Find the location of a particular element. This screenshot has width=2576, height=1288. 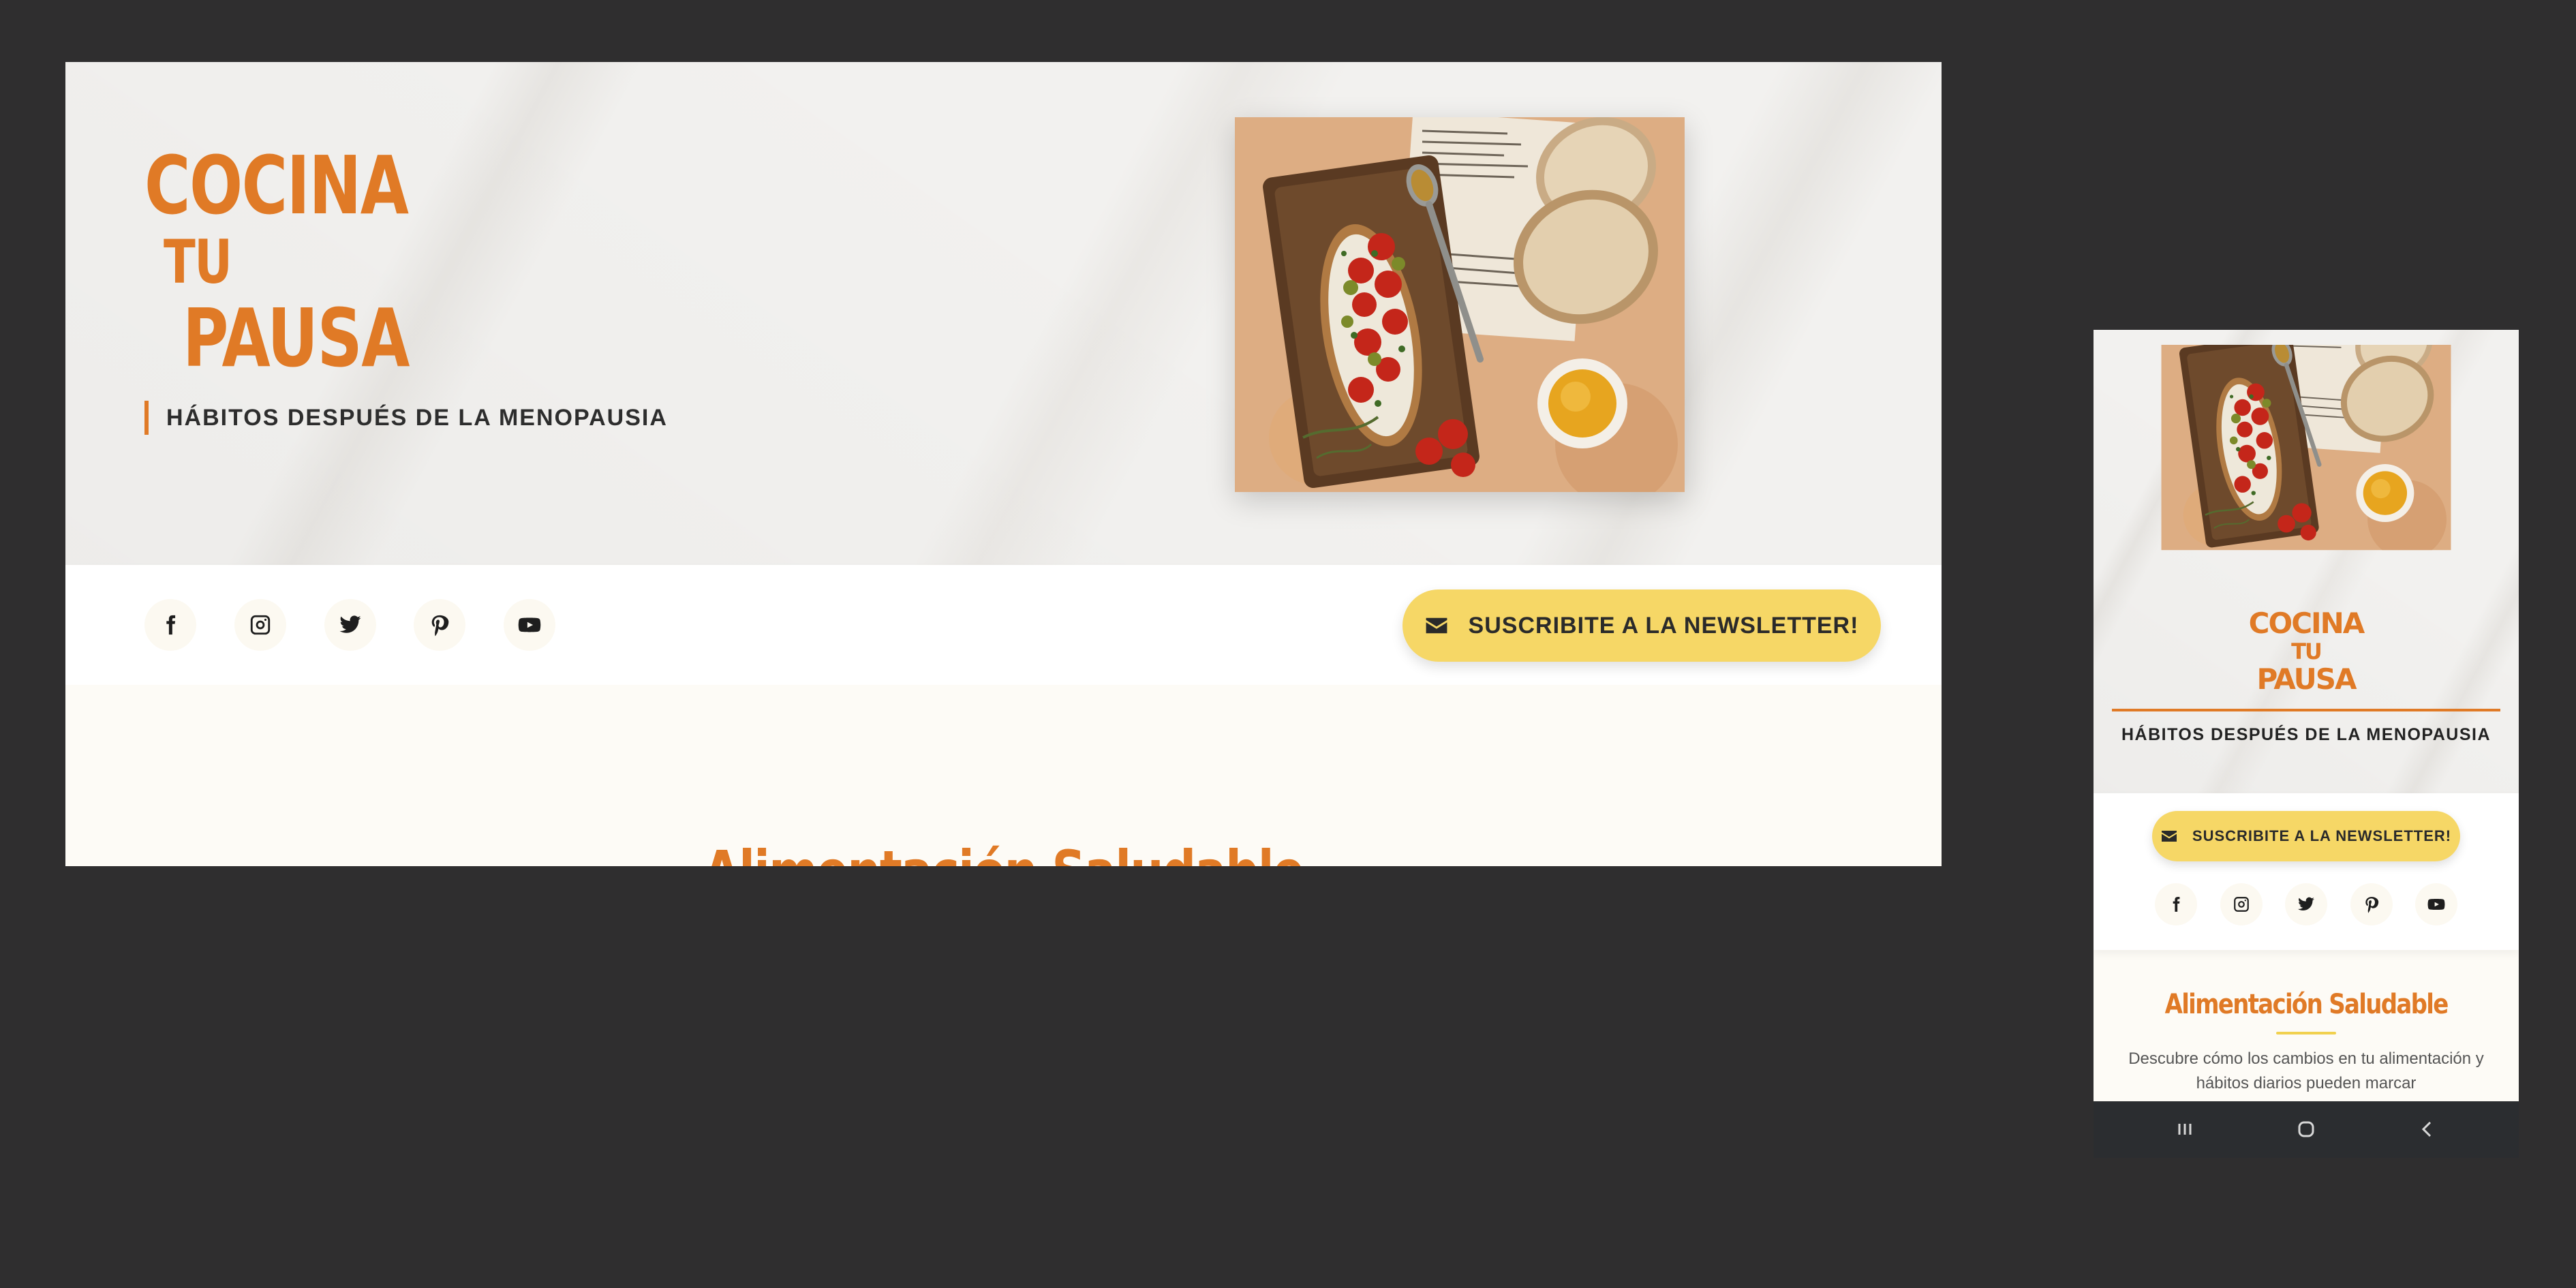

newsletter-button-label: SUSCRIBITE A LA NEWSLETTER! is located at coordinates (1664, 625).